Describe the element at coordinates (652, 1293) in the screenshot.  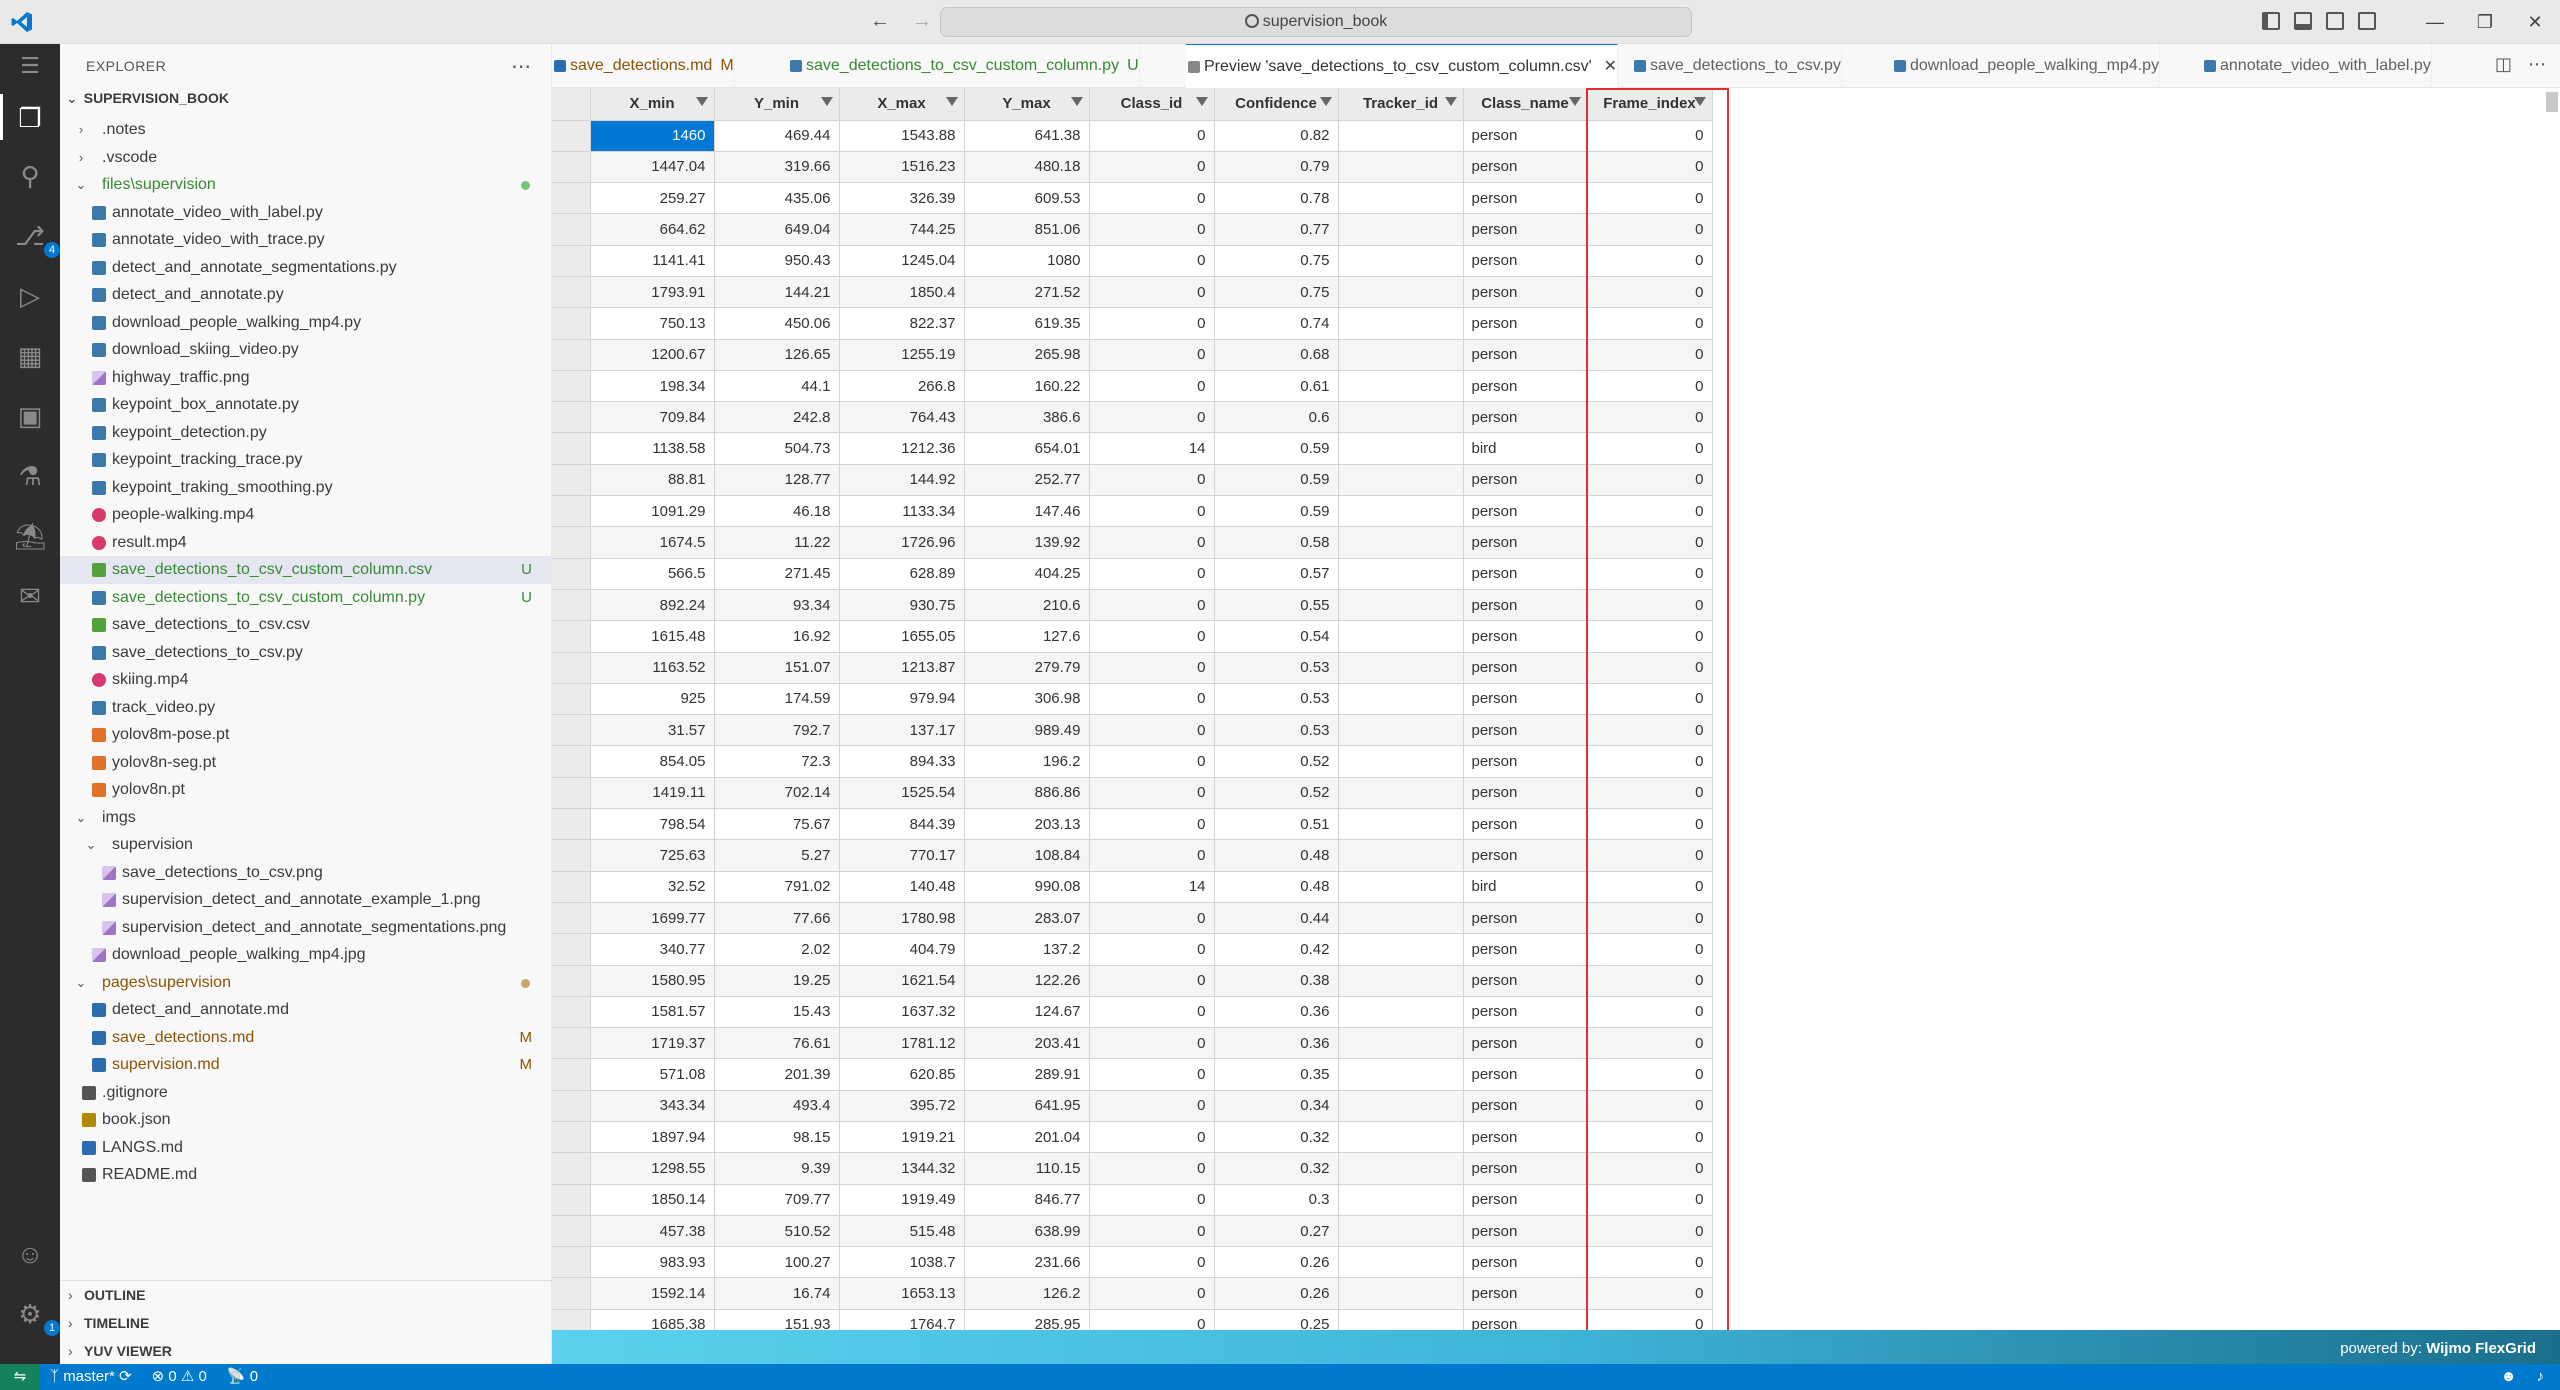
I see `cell-x-min: 1592.14` at that location.